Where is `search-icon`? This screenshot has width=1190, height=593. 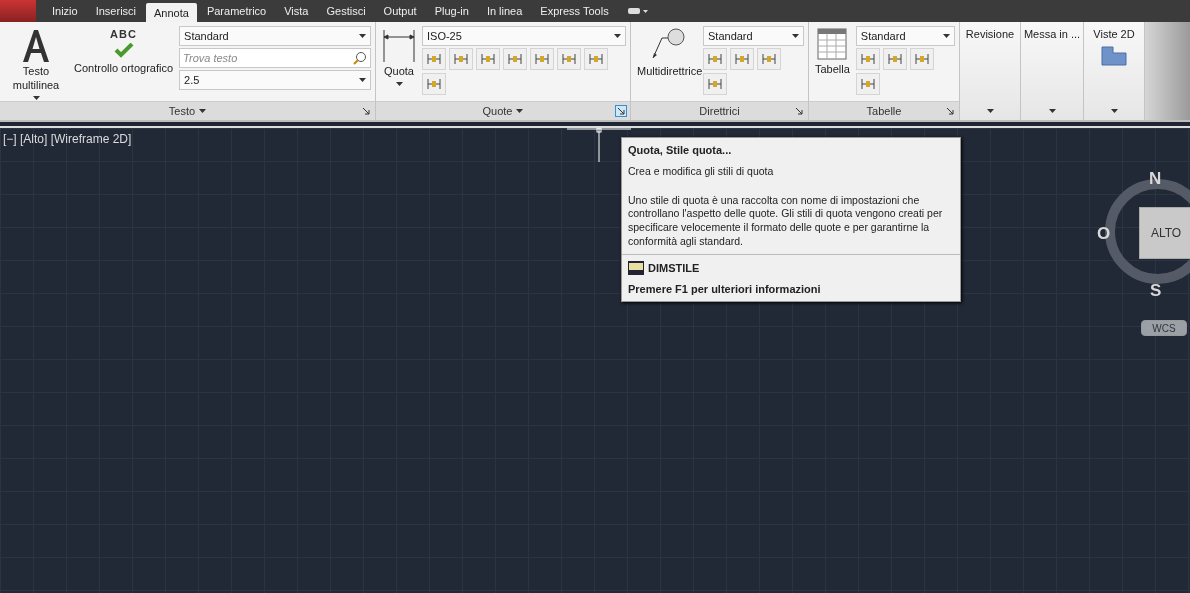
search-icon is located at coordinates (360, 58).